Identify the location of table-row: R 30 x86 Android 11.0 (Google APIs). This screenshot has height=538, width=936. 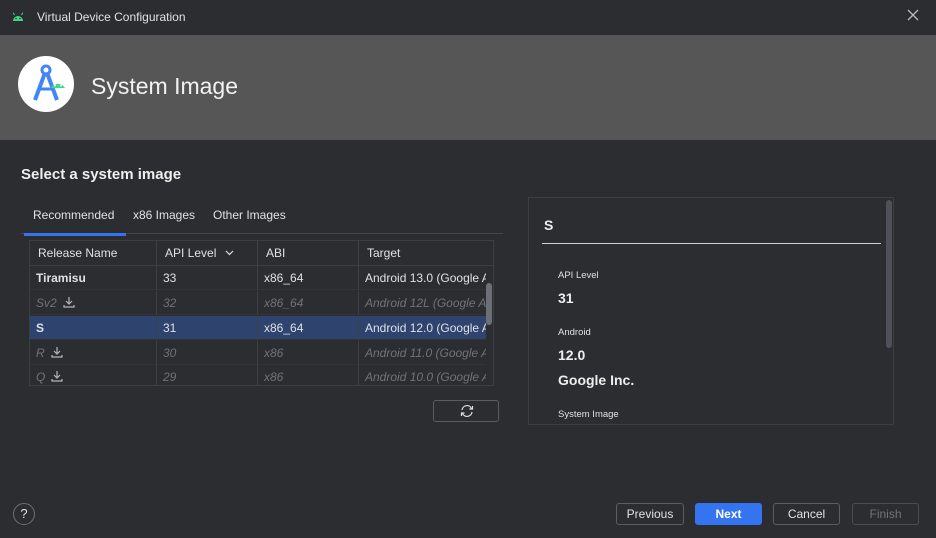
(258, 353).